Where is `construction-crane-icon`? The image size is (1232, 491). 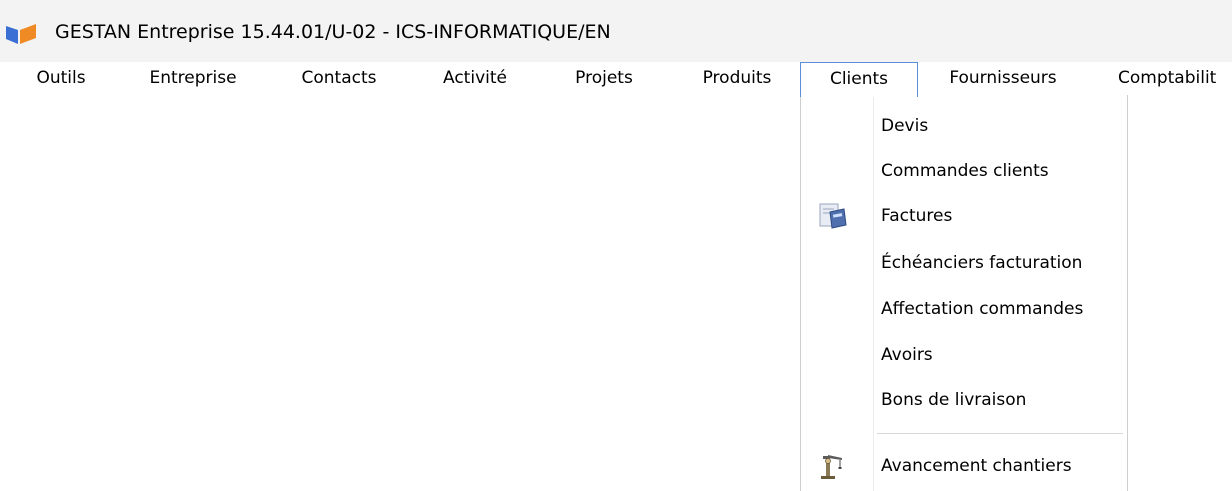 construction-crane-icon is located at coordinates (831, 467).